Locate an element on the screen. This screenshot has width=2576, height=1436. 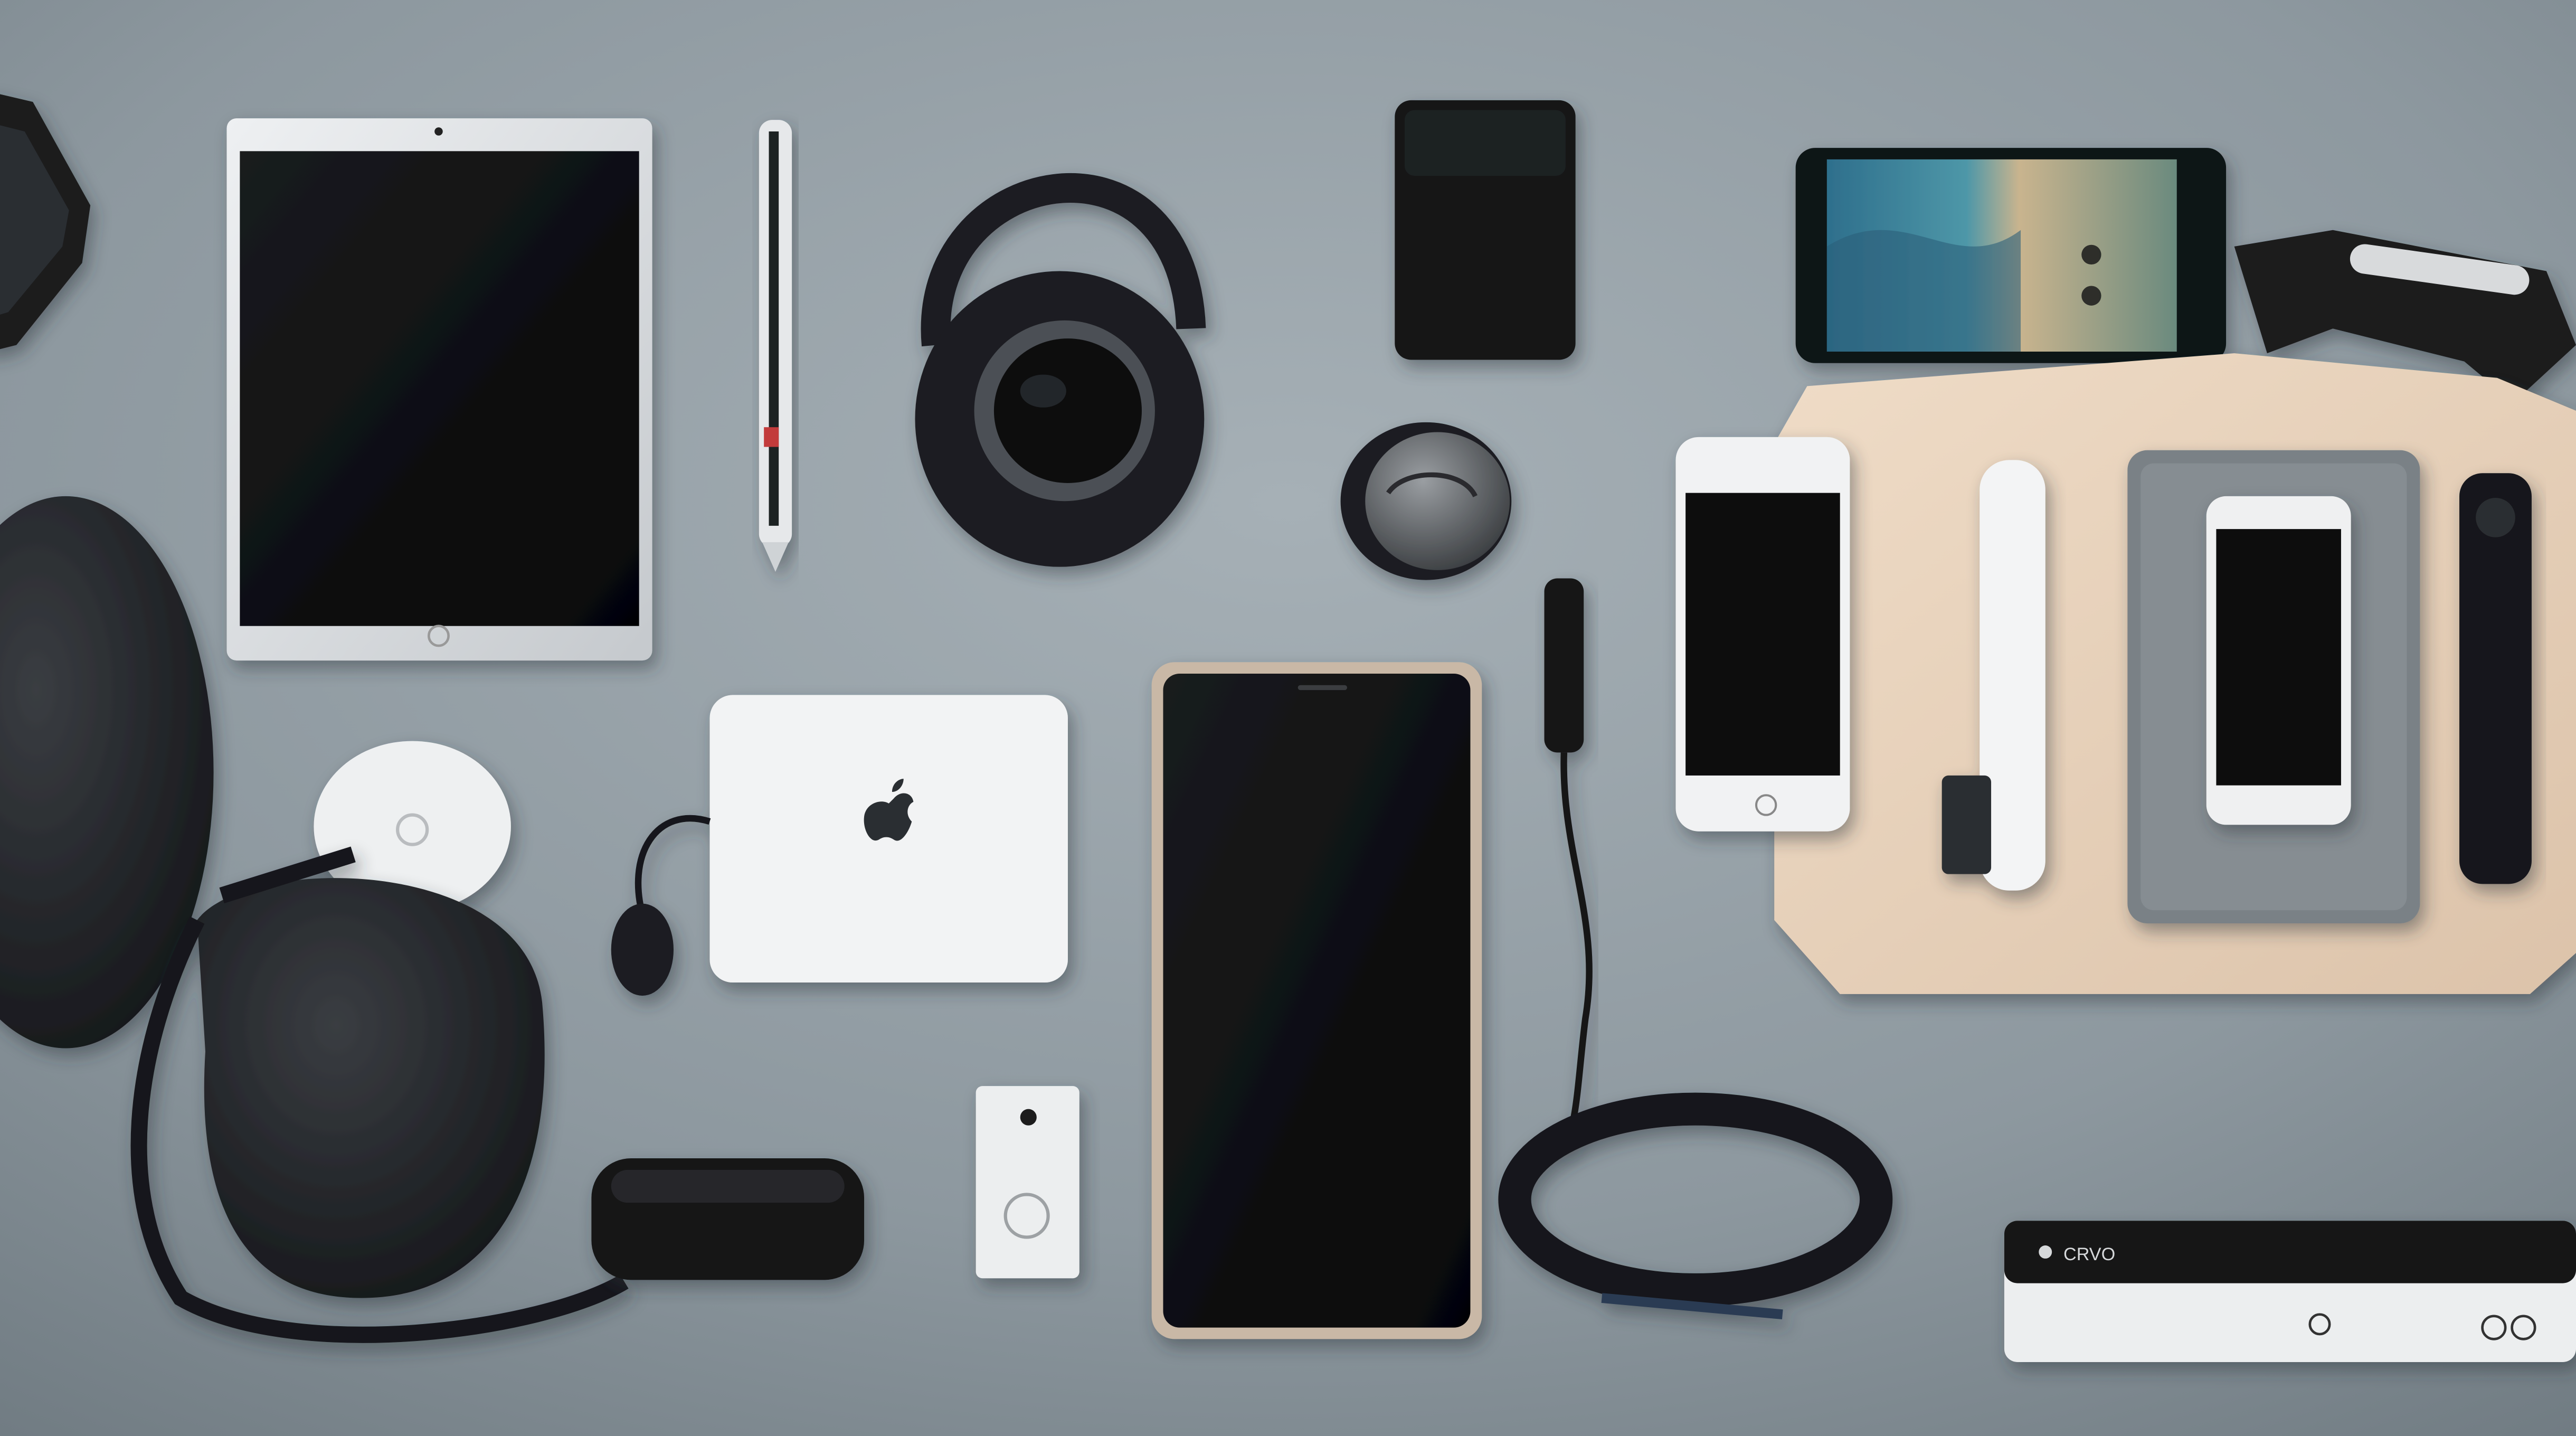
white-phone-left-screen is located at coordinates (1762, 634).